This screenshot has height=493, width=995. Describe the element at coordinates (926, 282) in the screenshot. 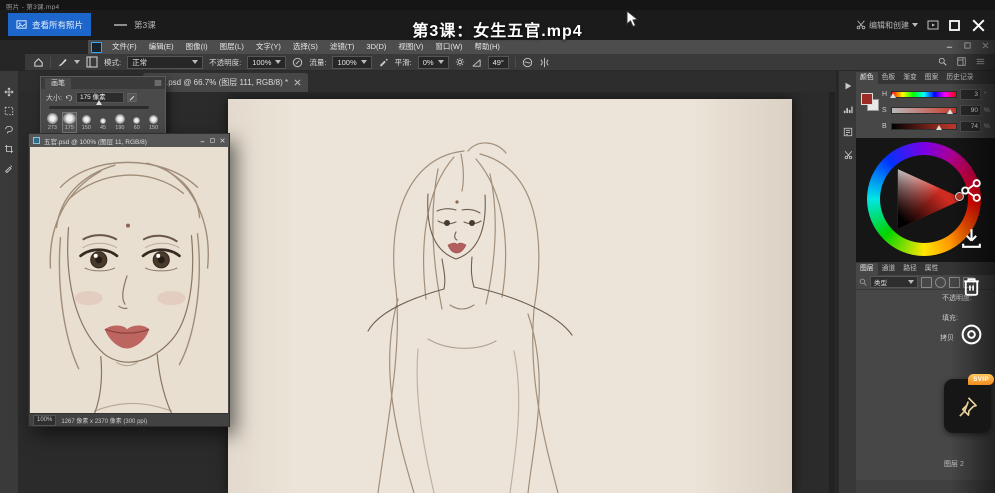

I see `filter-pixel-icon` at that location.